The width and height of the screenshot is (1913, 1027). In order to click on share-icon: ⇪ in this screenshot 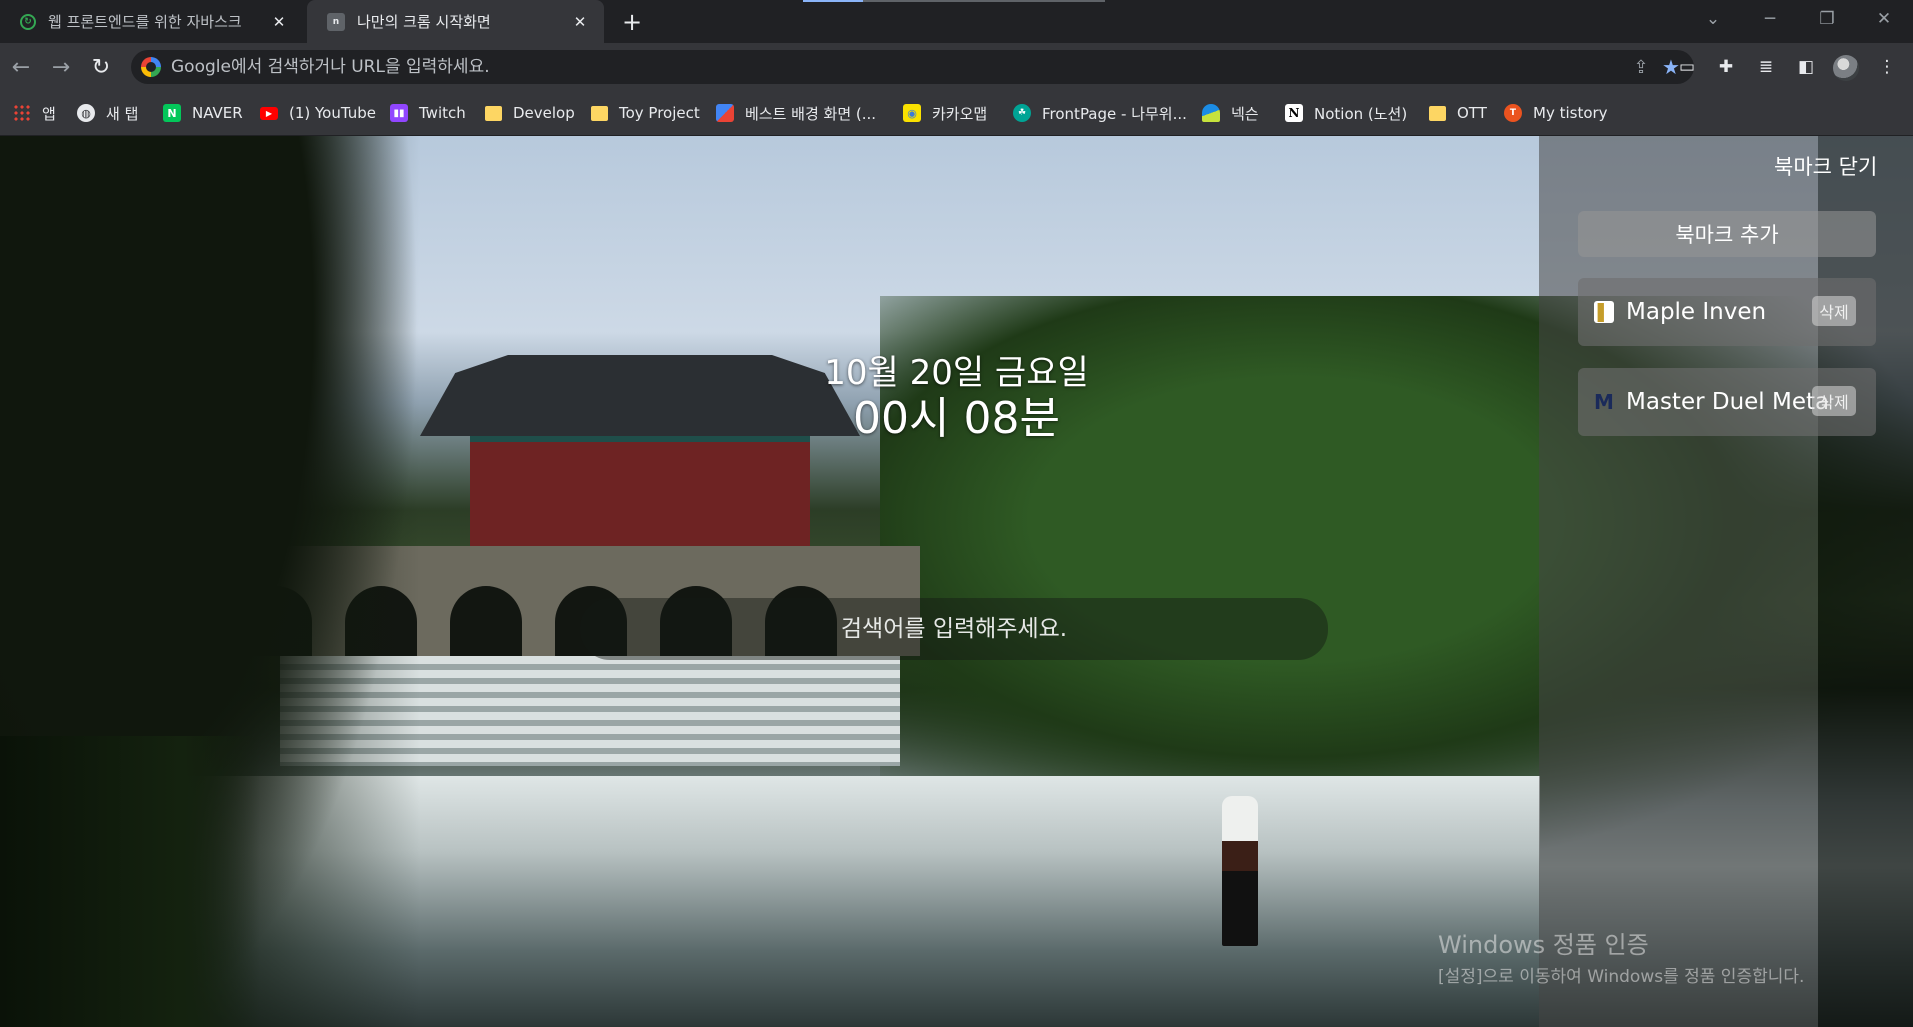, I will do `click(1641, 67)`.